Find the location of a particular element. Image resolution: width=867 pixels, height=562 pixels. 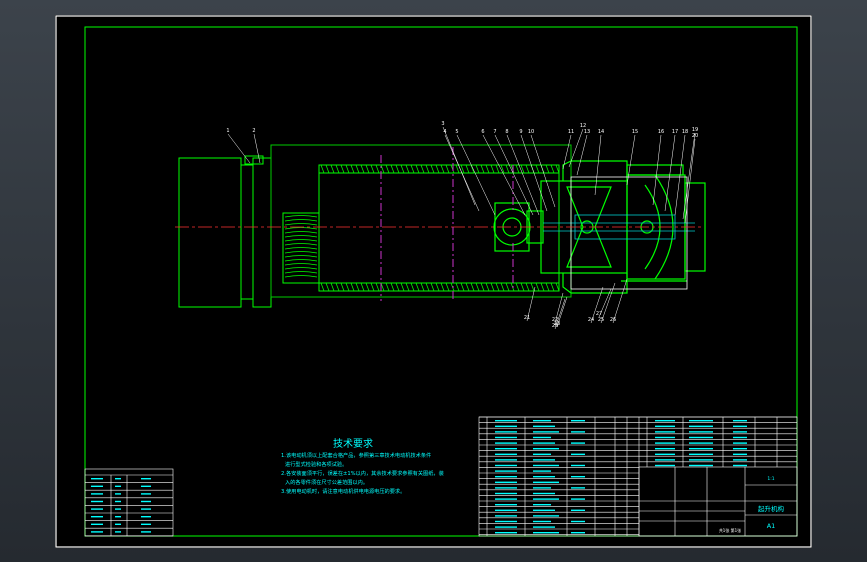

motor-body is located at coordinates (210, 232).